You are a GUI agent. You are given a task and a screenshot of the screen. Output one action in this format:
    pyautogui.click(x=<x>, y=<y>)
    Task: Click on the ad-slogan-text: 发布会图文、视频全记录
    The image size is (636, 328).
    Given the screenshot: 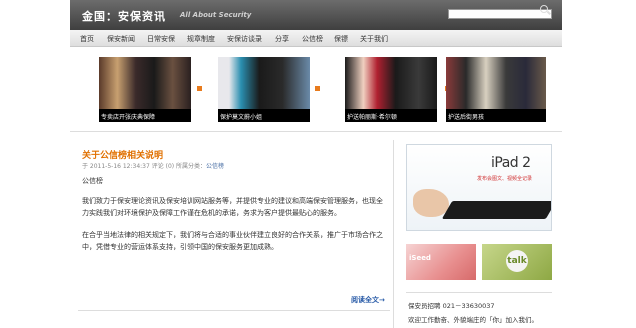 What is the action you would take?
    pyautogui.click(x=505, y=179)
    